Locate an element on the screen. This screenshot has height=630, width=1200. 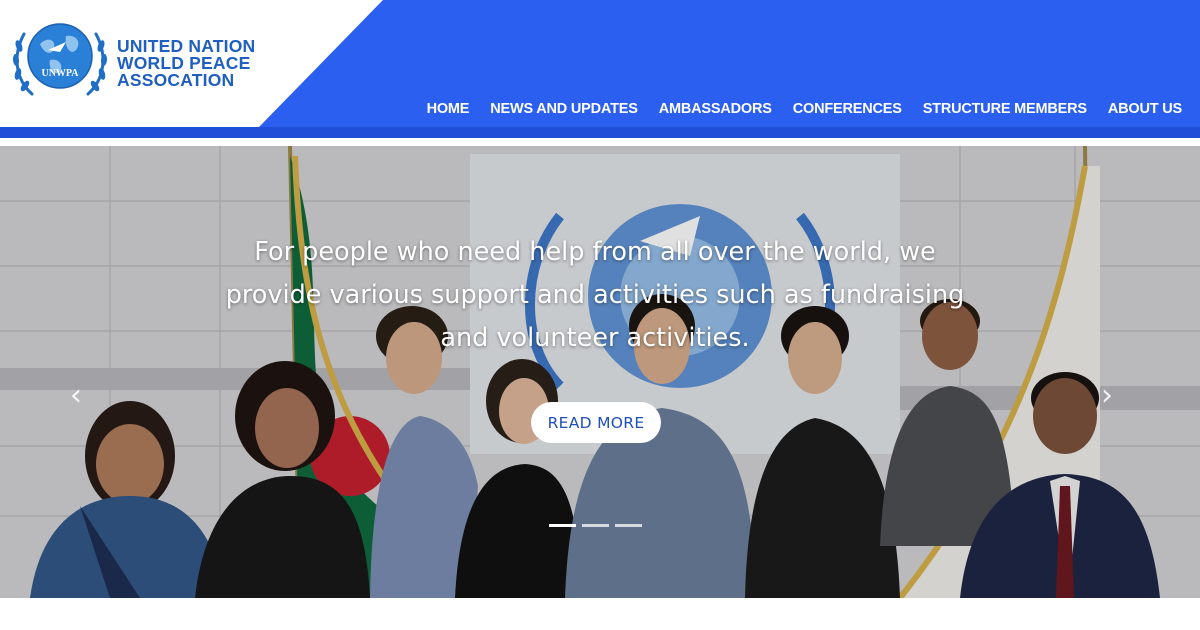
nav-item-conferences: CONFERENCES is located at coordinates (847, 109).